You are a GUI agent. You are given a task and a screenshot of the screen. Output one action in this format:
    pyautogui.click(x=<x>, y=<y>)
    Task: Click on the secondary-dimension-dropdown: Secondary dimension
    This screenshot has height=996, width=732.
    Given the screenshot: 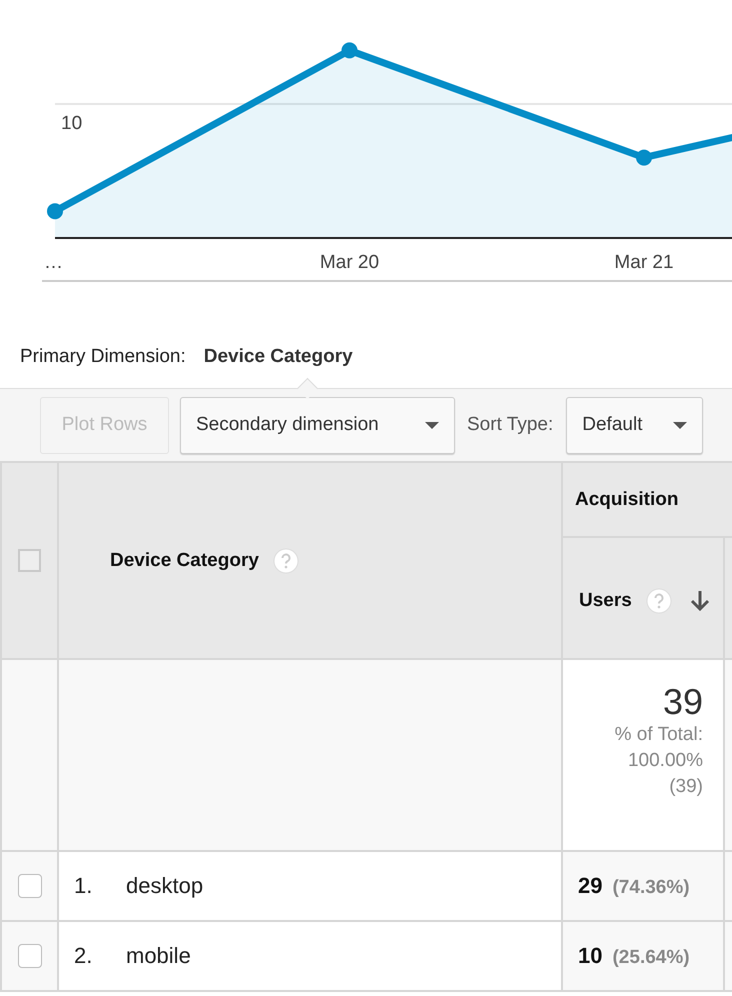 What is the action you would take?
    pyautogui.click(x=317, y=425)
    